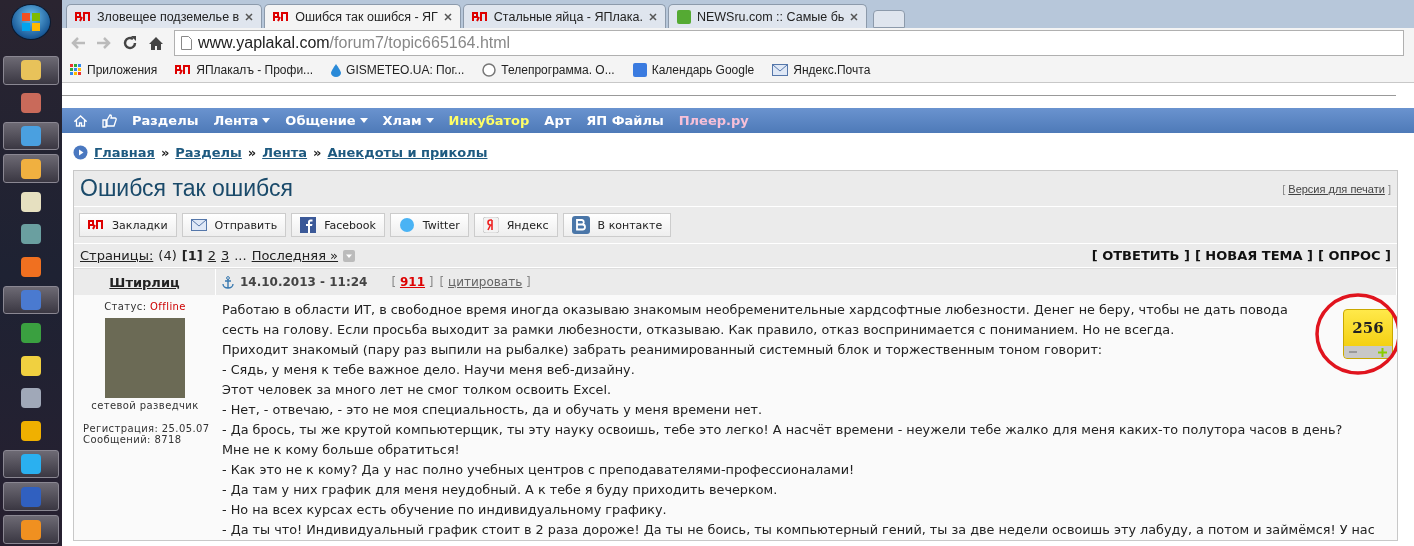 Image resolution: width=1414 pixels, height=546 pixels. Describe the element at coordinates (444, 510) in the screenshot. I see `post-text-line: - Но на всех курсах есть обучение по индивидуальному графику.` at that location.